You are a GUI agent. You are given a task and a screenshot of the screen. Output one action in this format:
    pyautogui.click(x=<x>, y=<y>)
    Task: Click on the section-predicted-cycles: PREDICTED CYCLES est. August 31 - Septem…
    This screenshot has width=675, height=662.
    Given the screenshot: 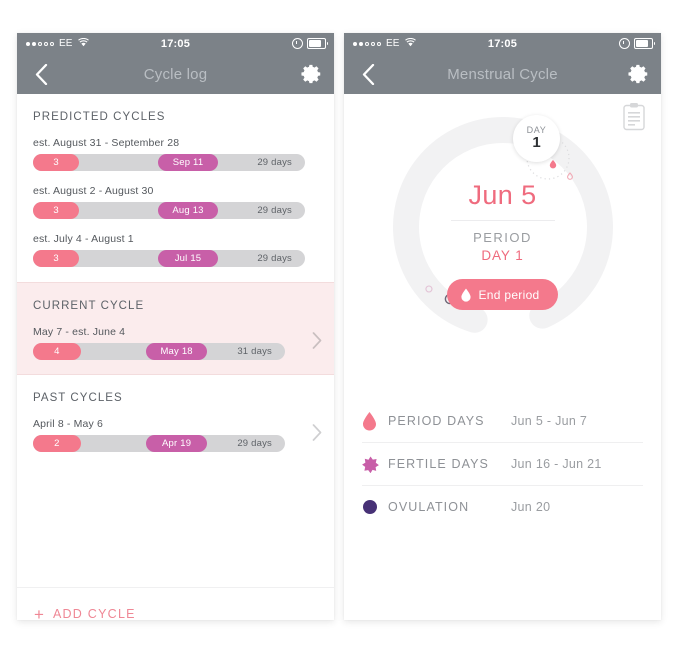 What is the action you would take?
    pyautogui.click(x=175, y=180)
    